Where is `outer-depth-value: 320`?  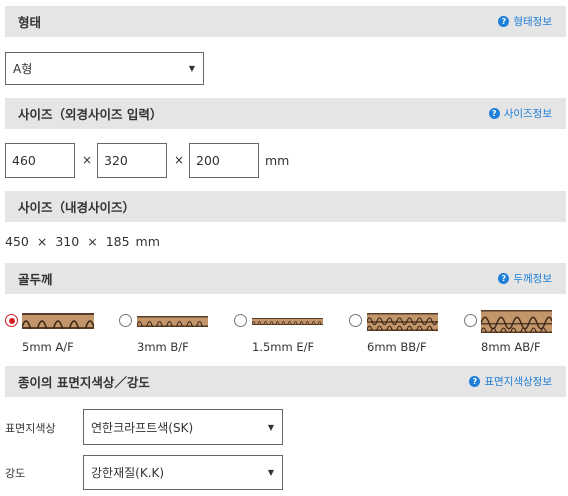
outer-depth-value: 320 is located at coordinates (116, 160).